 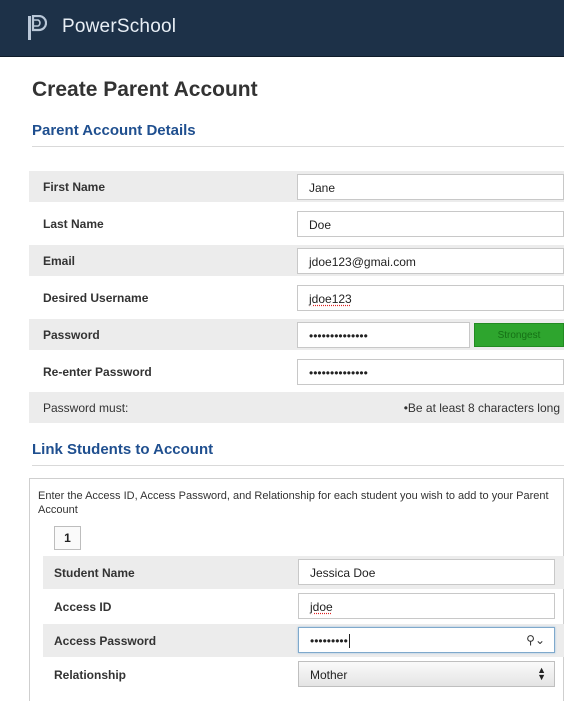 What do you see at coordinates (123, 449) in the screenshot?
I see `link-section-title: Link Students to Account` at bounding box center [123, 449].